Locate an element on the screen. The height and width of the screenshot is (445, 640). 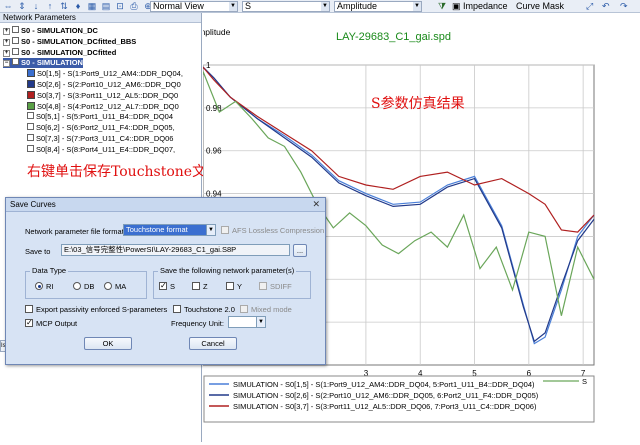
curve-mask-toggle: Curve Mask is located at coordinates (540, 6).